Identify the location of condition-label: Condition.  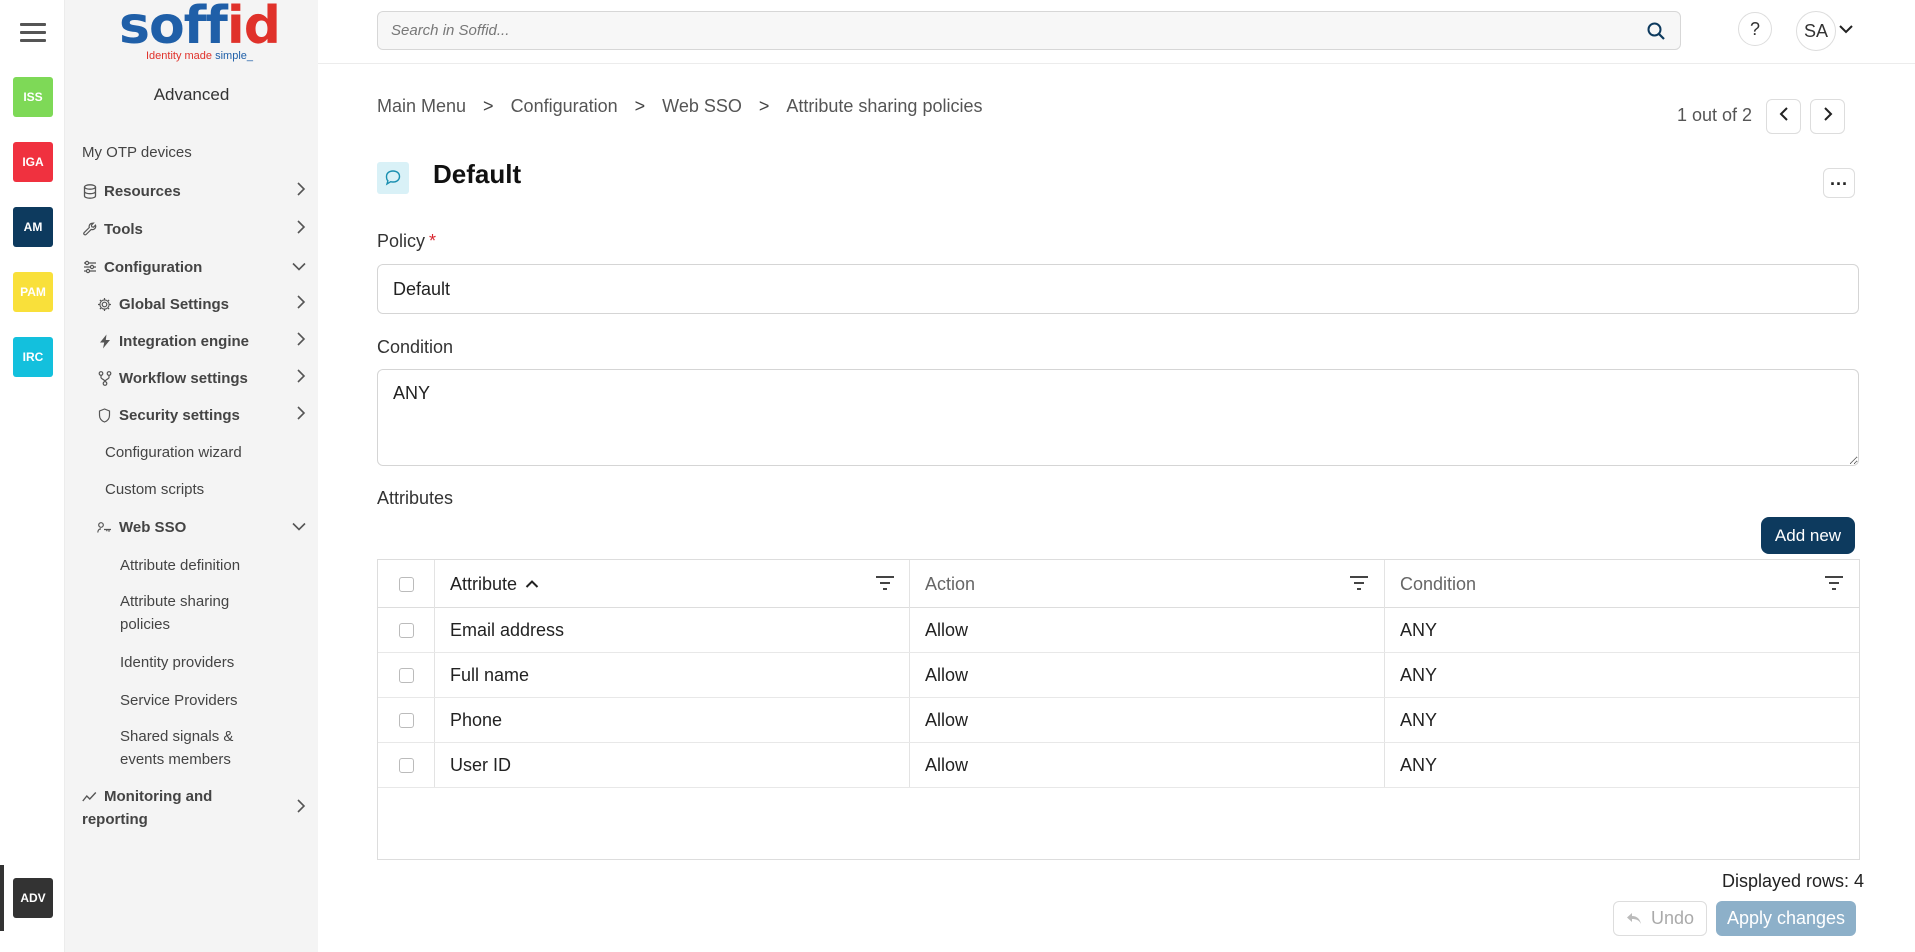
(415, 347).